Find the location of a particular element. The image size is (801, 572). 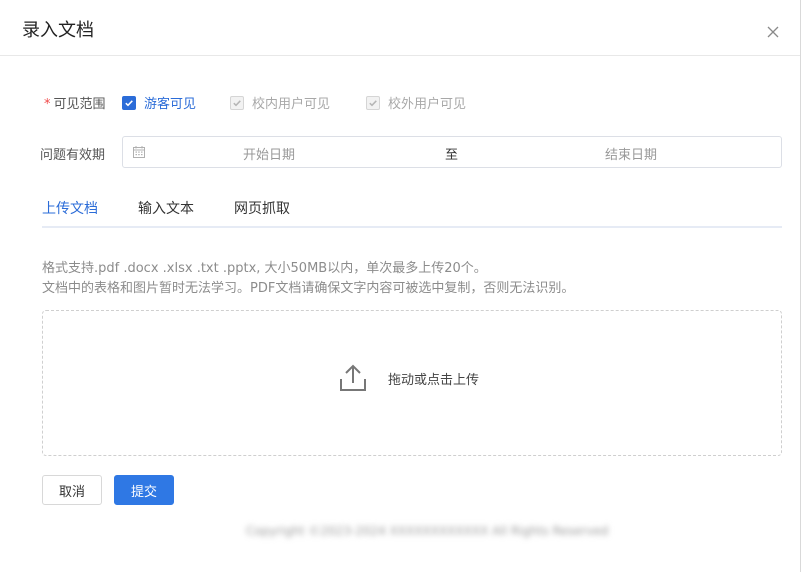

visibility-label: * 可见范围 is located at coordinates (75, 102).